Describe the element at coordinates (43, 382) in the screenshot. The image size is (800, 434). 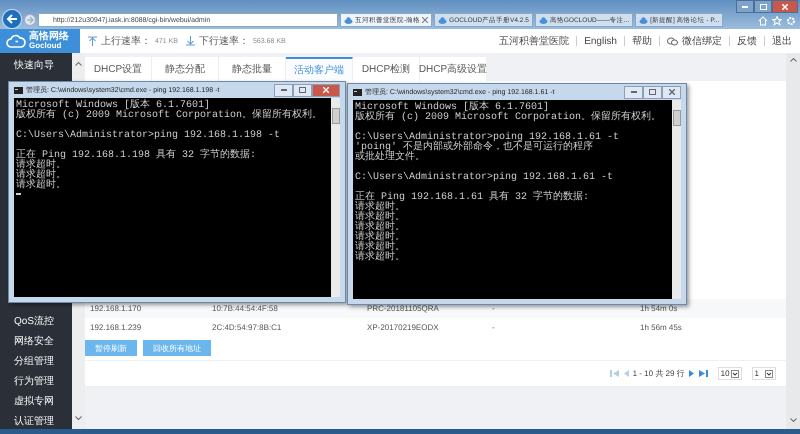
I see `sidebar-item: 行为管理` at that location.